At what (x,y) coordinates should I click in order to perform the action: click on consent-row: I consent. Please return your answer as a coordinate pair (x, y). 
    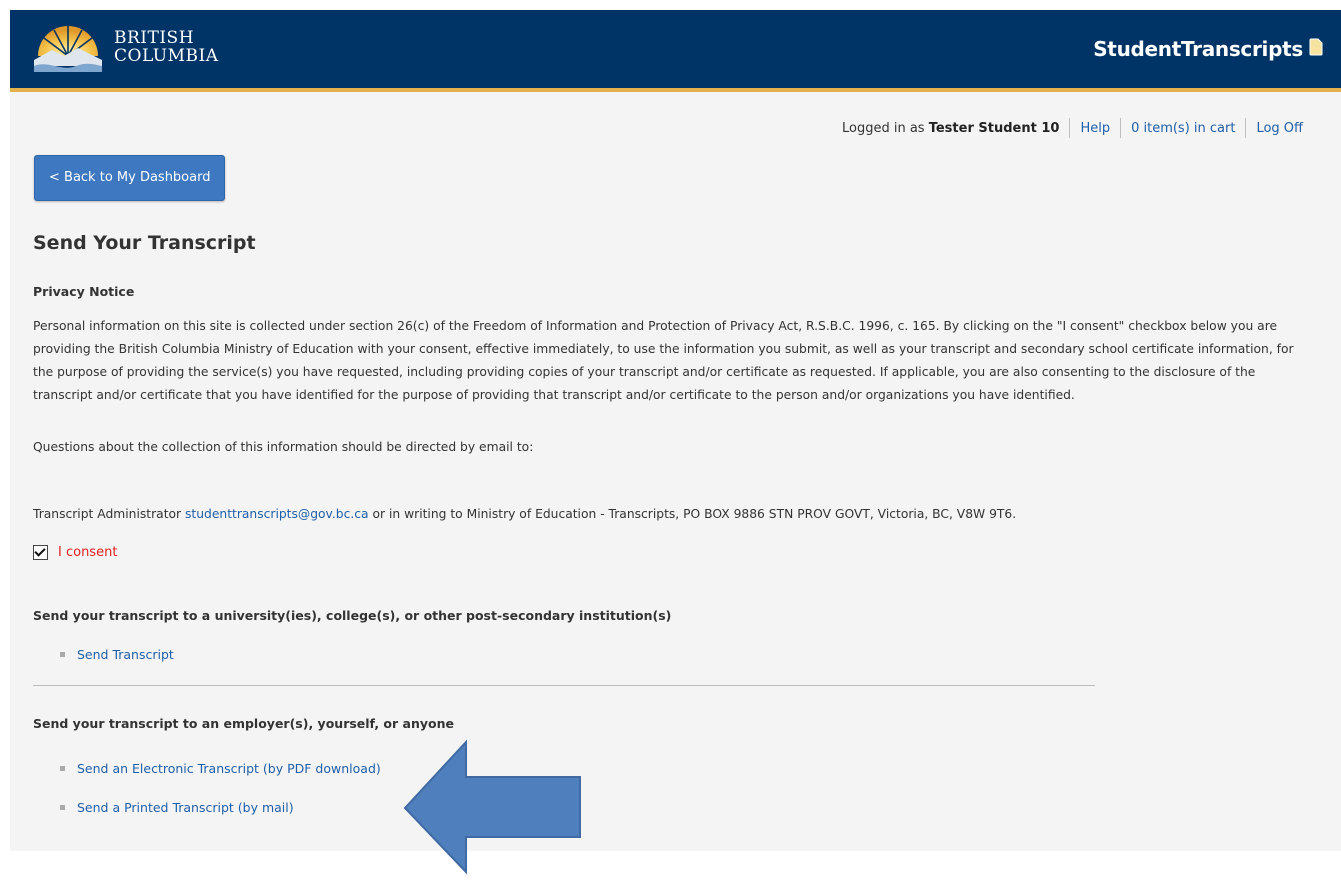
    Looking at the image, I should click on (75, 552).